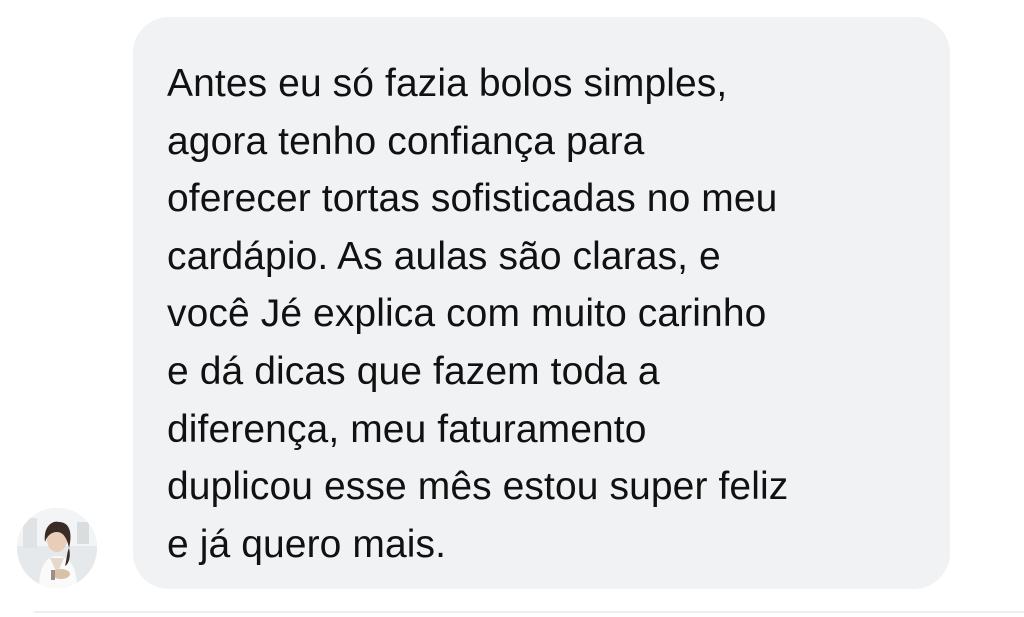 This screenshot has height=617, width=1024. I want to click on divider, so click(529, 612).